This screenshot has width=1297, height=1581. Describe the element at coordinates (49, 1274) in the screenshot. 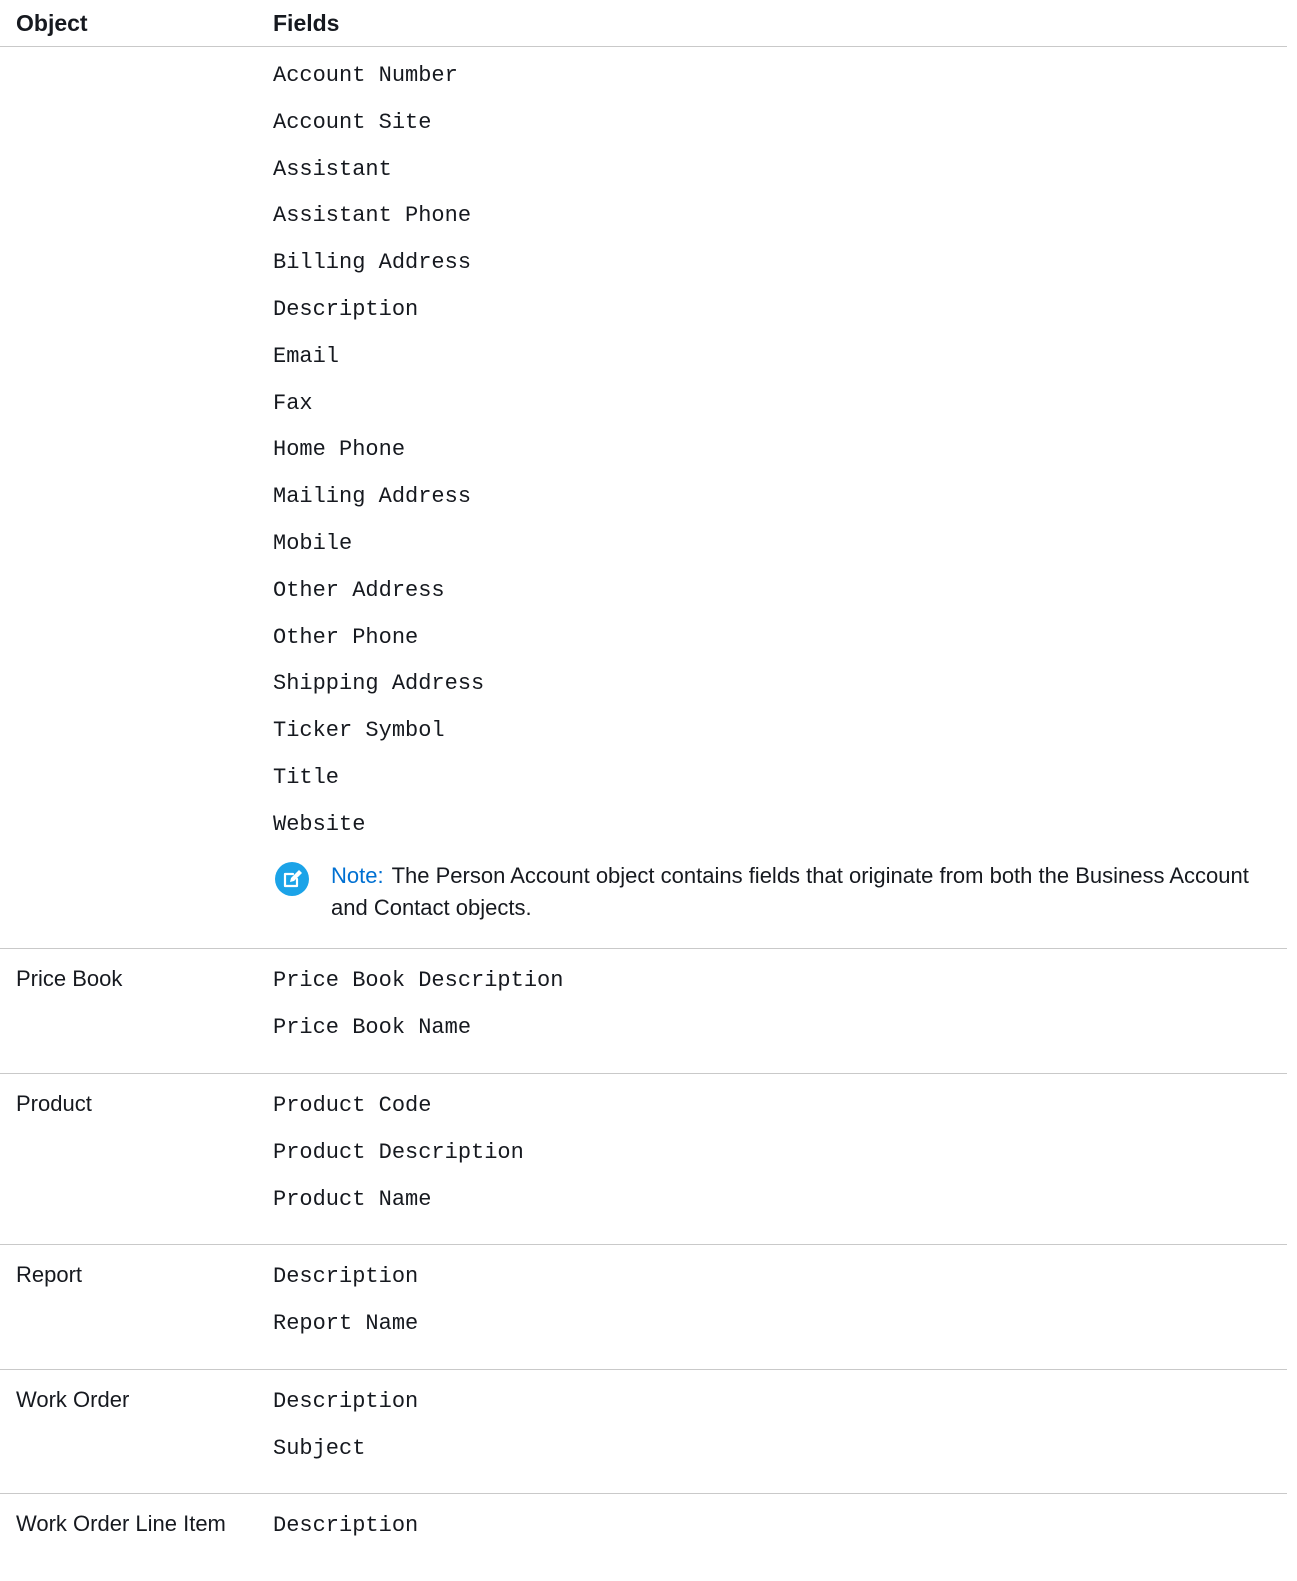

I see `object-name: Report` at that location.